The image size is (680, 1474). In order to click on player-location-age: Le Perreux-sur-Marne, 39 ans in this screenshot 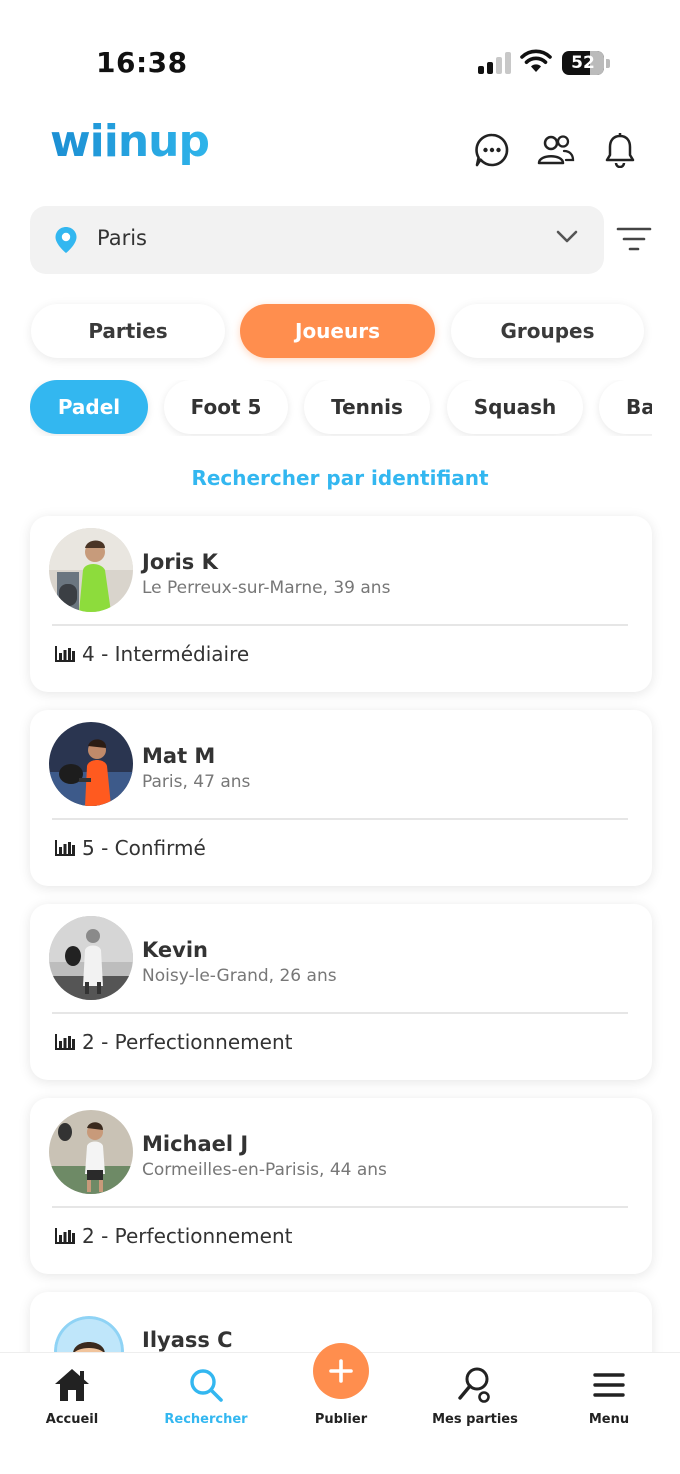, I will do `click(266, 588)`.